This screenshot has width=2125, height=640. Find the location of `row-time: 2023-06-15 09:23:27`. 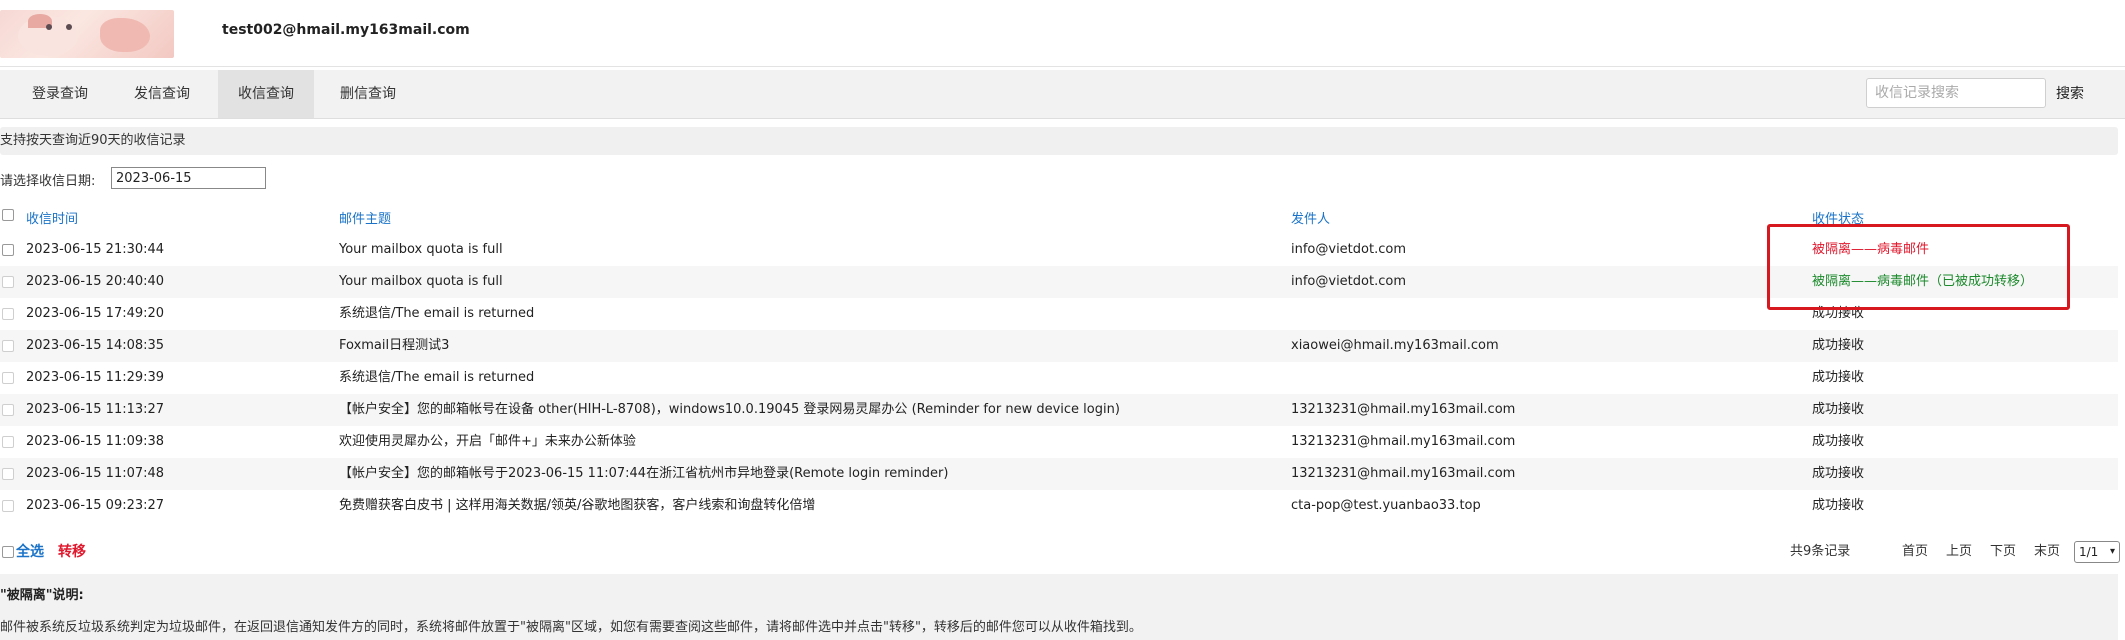

row-time: 2023-06-15 09:23:27 is located at coordinates (95, 505).